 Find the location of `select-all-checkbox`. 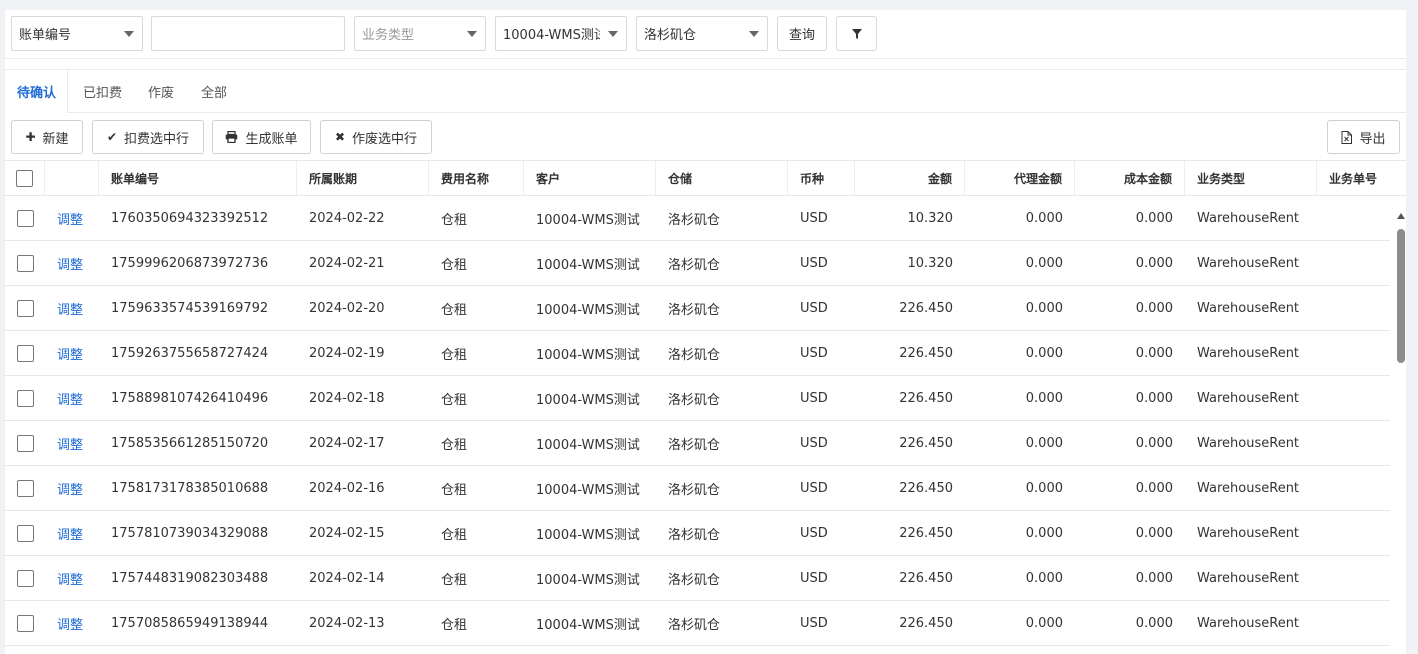

select-all-checkbox is located at coordinates (24, 178).